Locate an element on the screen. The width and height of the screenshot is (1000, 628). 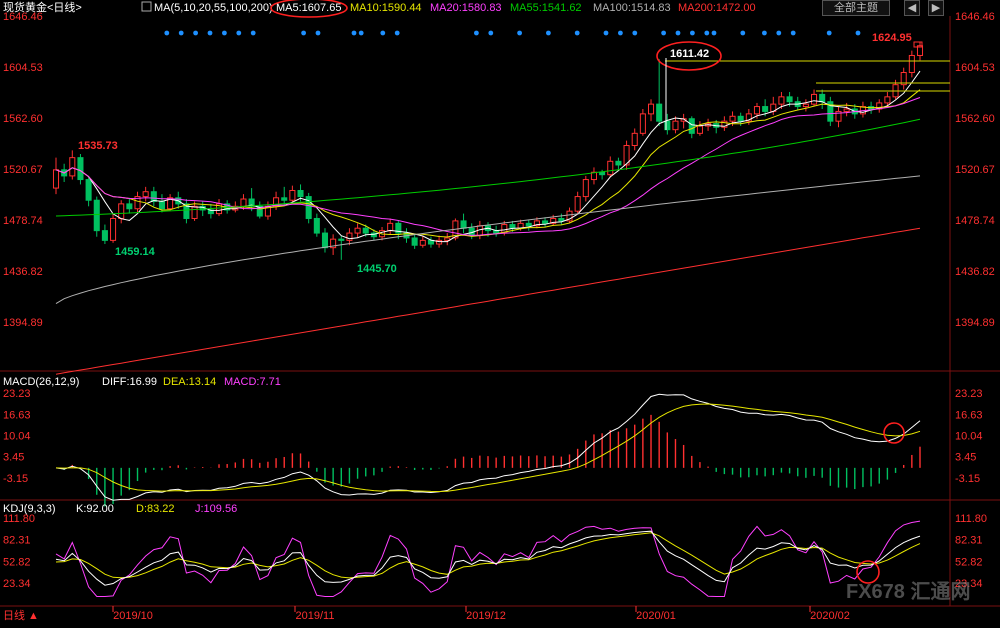
price-tick-left: 1436.82 is located at coordinates (23, 272).